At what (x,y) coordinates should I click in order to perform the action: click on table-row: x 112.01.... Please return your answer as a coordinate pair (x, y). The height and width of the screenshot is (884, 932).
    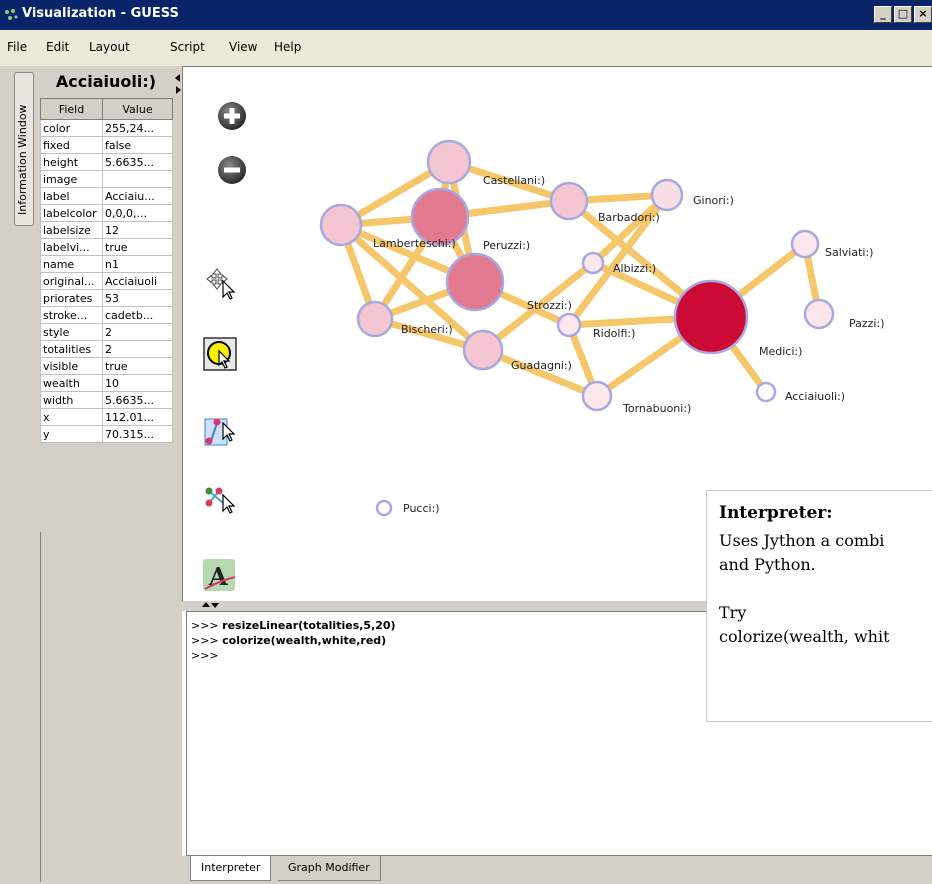
    Looking at the image, I should click on (106, 417).